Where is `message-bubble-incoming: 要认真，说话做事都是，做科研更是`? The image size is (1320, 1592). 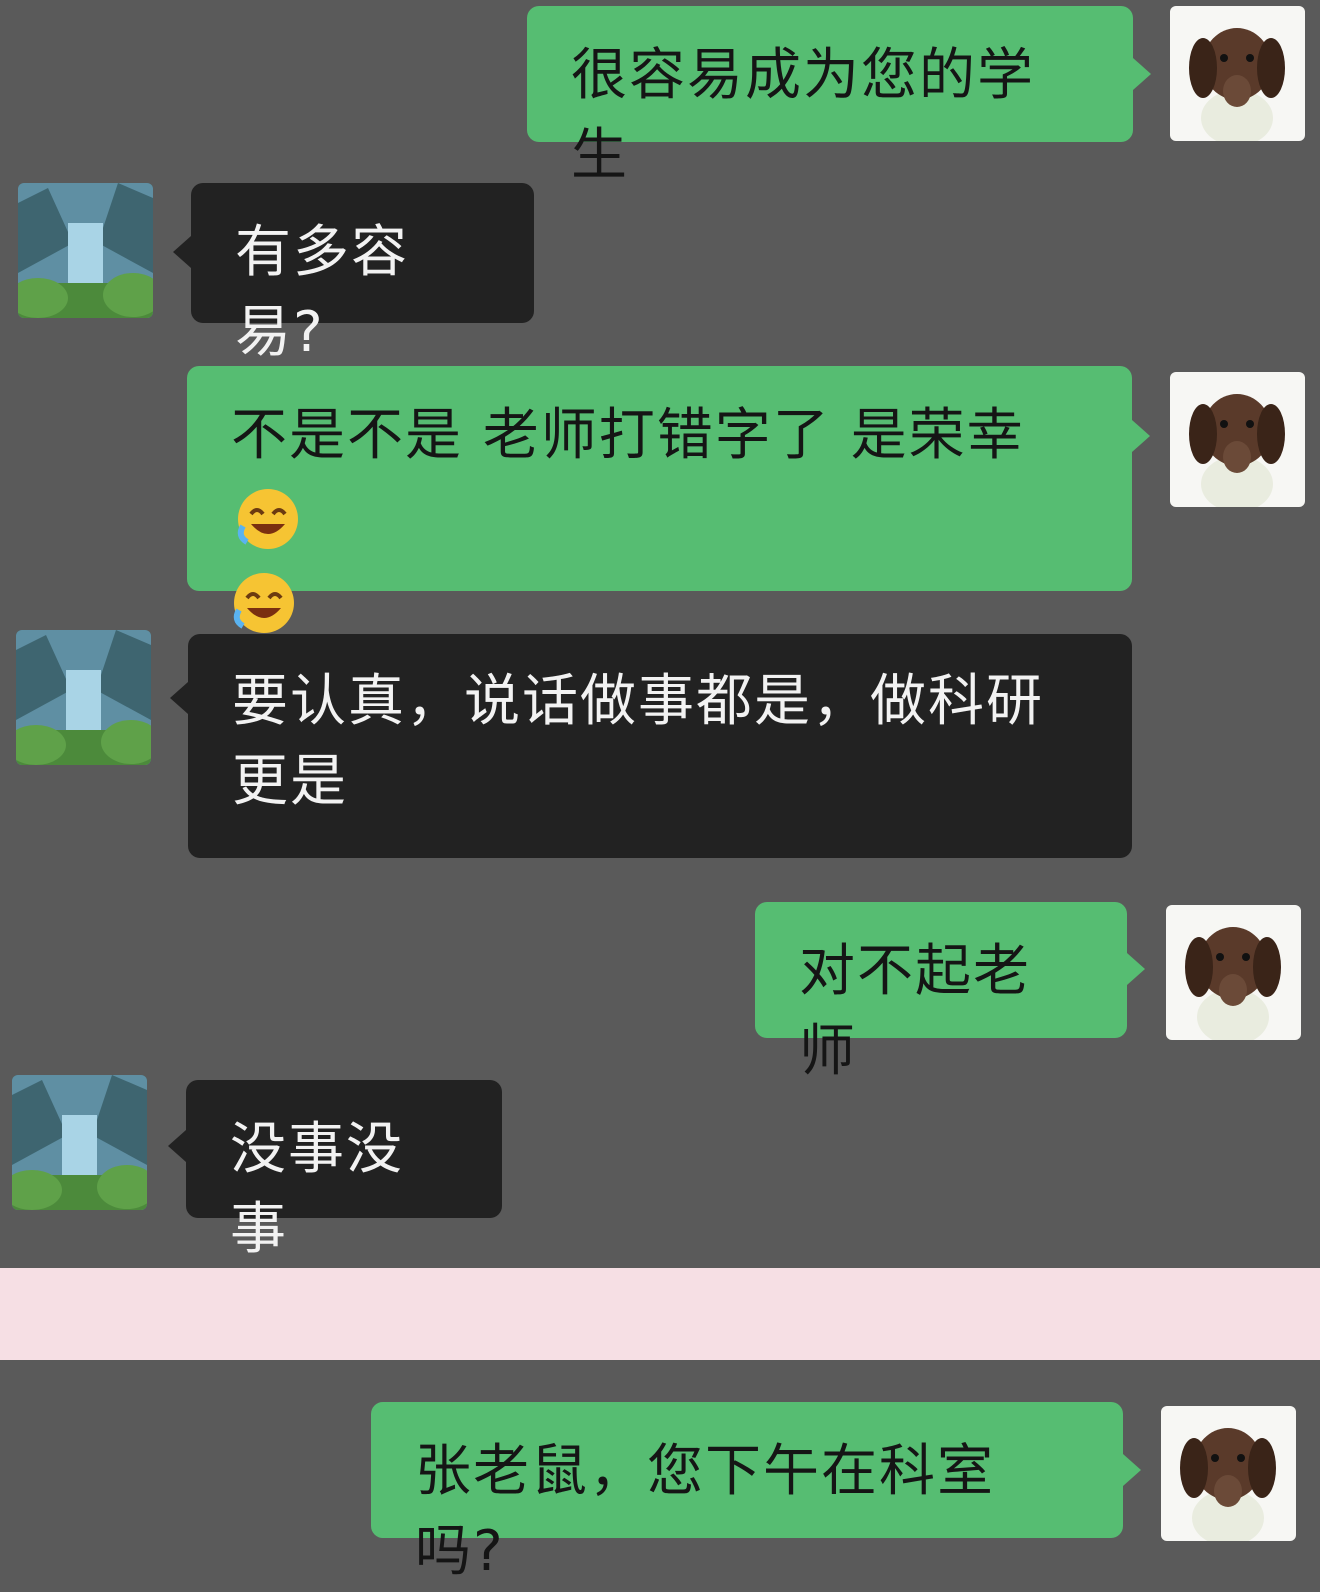 message-bubble-incoming: 要认真，说话做事都是，做科研更是 is located at coordinates (660, 746).